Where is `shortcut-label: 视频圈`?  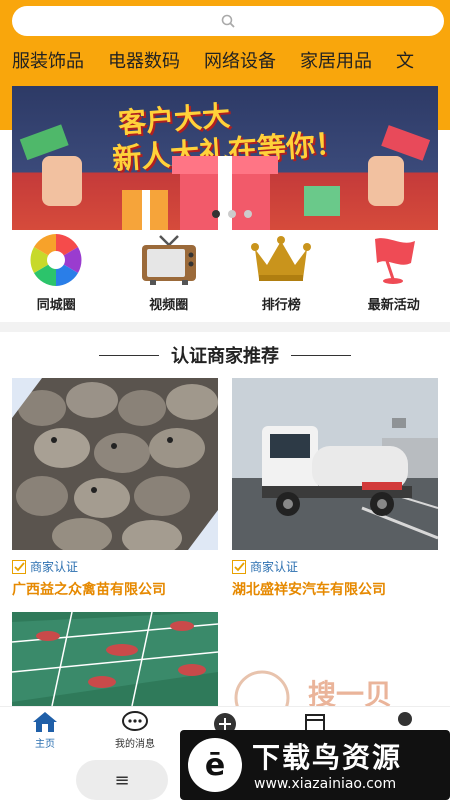 shortcut-label: 视频圈 is located at coordinates (169, 305).